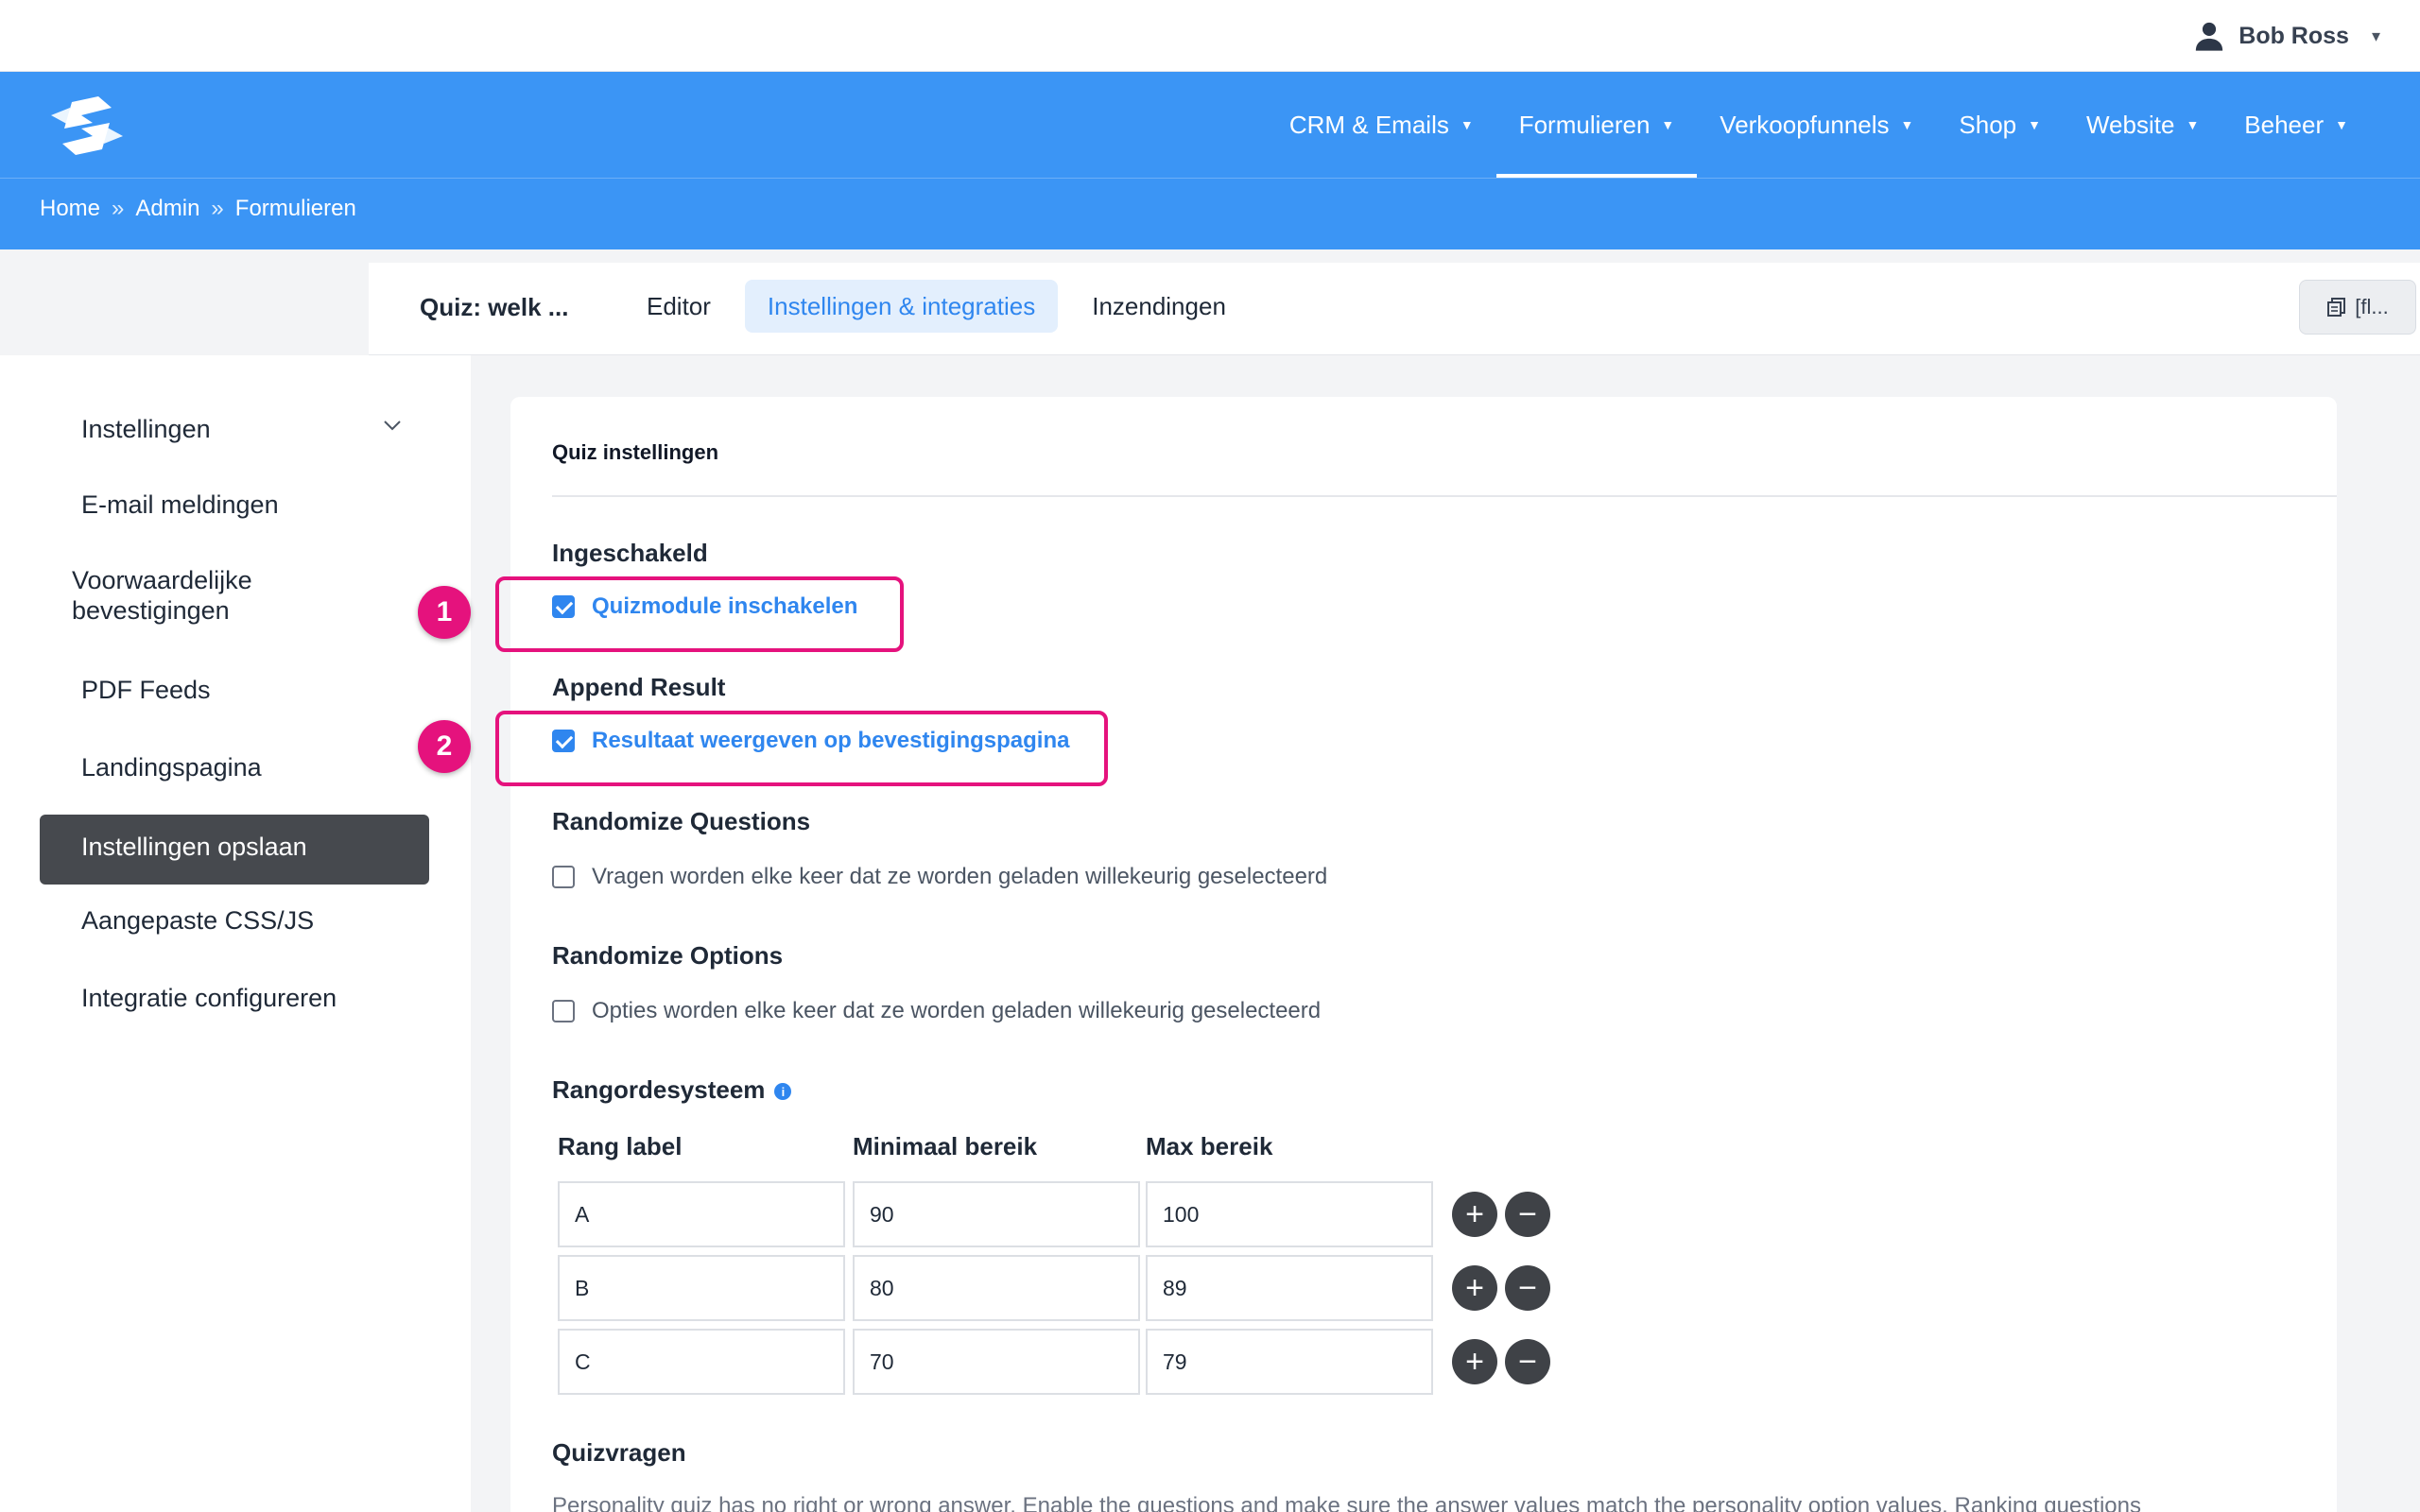  I want to click on nav-label: Website, so click(2130, 124).